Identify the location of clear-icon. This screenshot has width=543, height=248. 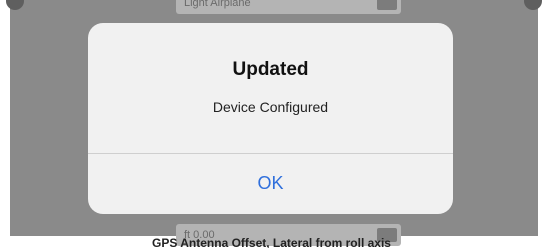
(387, 5).